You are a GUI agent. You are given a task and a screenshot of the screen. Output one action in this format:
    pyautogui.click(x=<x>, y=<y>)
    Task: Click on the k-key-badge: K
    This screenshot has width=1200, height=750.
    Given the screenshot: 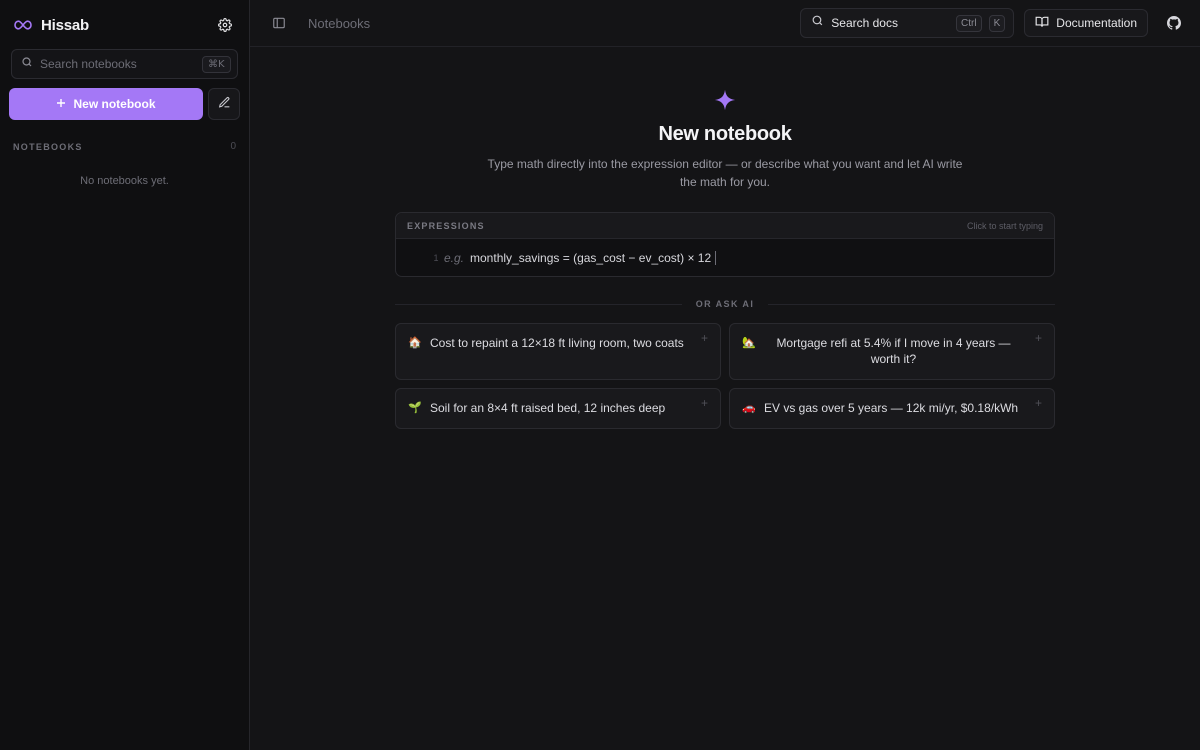 What is the action you would take?
    pyautogui.click(x=997, y=23)
    